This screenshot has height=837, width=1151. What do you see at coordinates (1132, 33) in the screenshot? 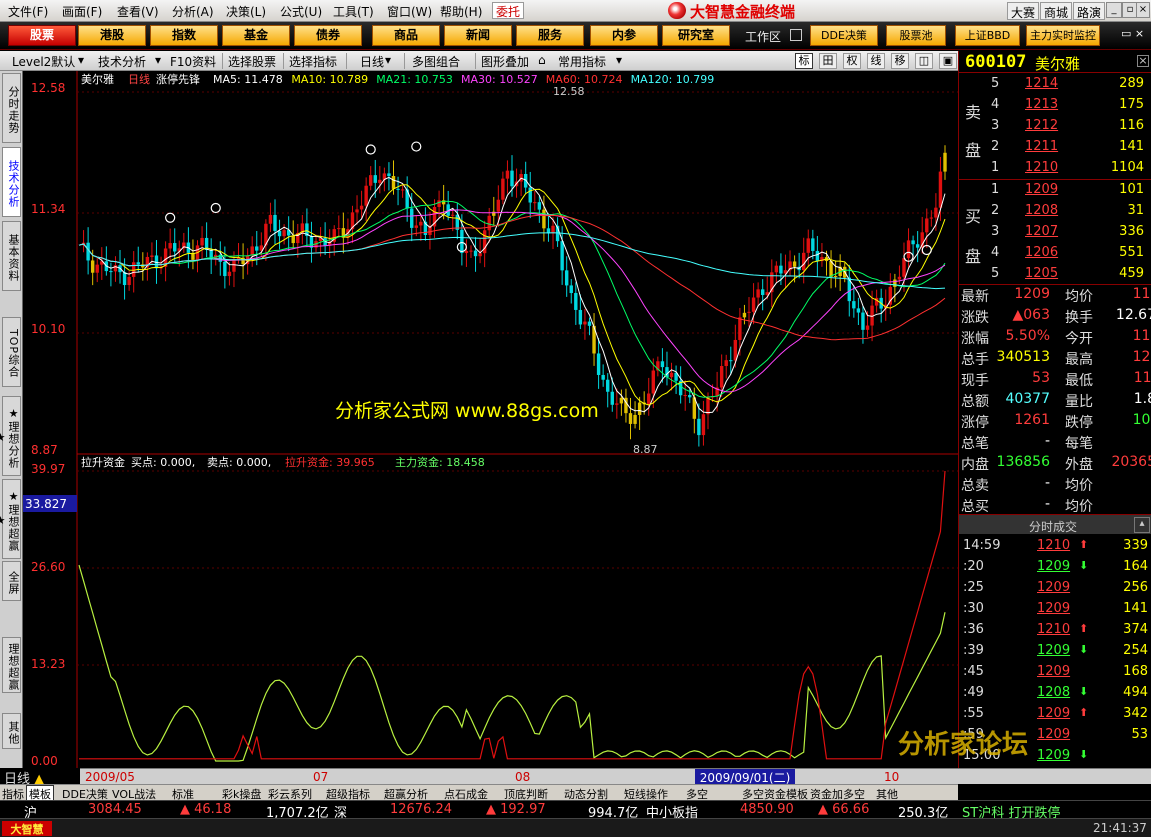
I see `nav-close-icon: ▭ ×` at bounding box center [1132, 33].